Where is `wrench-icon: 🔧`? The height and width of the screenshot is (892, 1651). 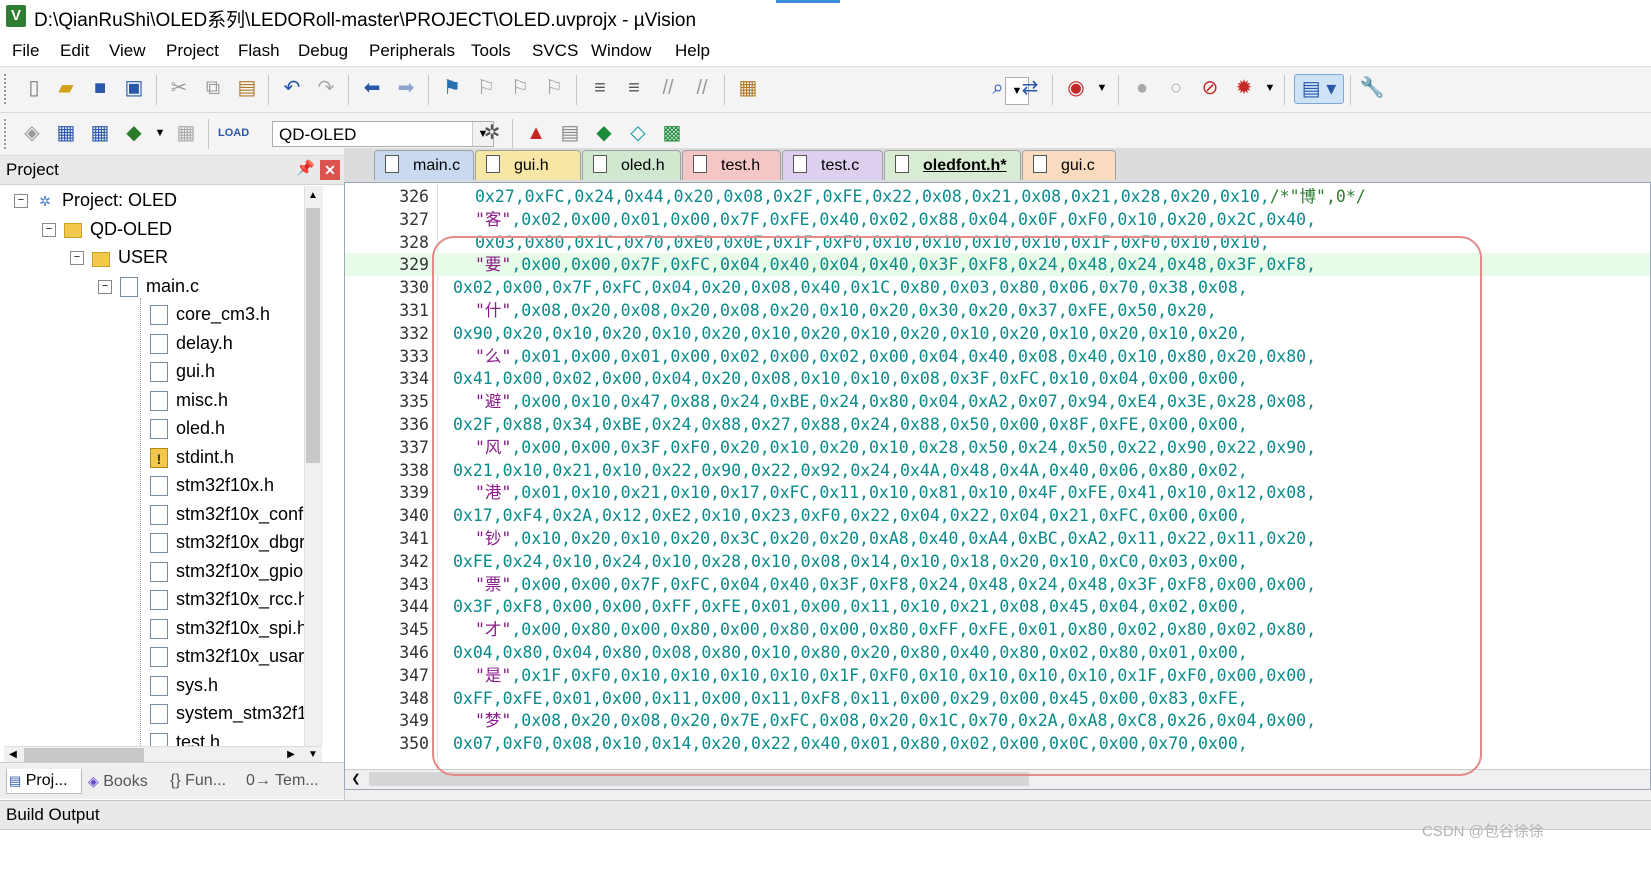 wrench-icon: 🔧 is located at coordinates (1372, 88).